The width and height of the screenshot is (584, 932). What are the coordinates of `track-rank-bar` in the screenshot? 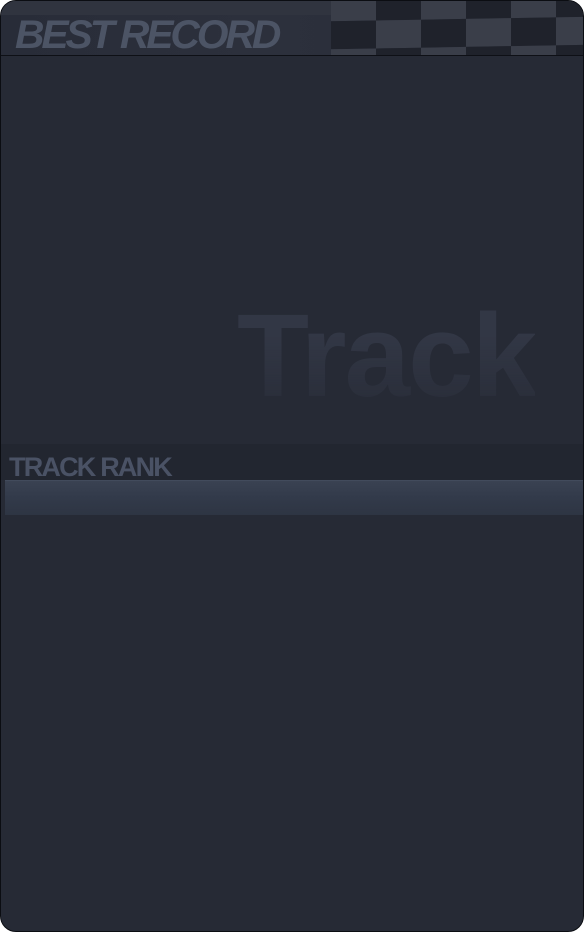 It's located at (294, 497).